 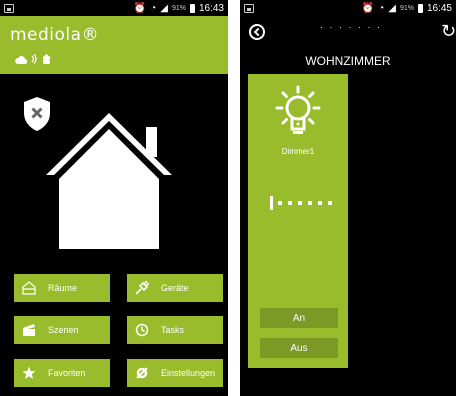 I want to click on menu-tile-szenen: Szenen, so click(x=62, y=330).